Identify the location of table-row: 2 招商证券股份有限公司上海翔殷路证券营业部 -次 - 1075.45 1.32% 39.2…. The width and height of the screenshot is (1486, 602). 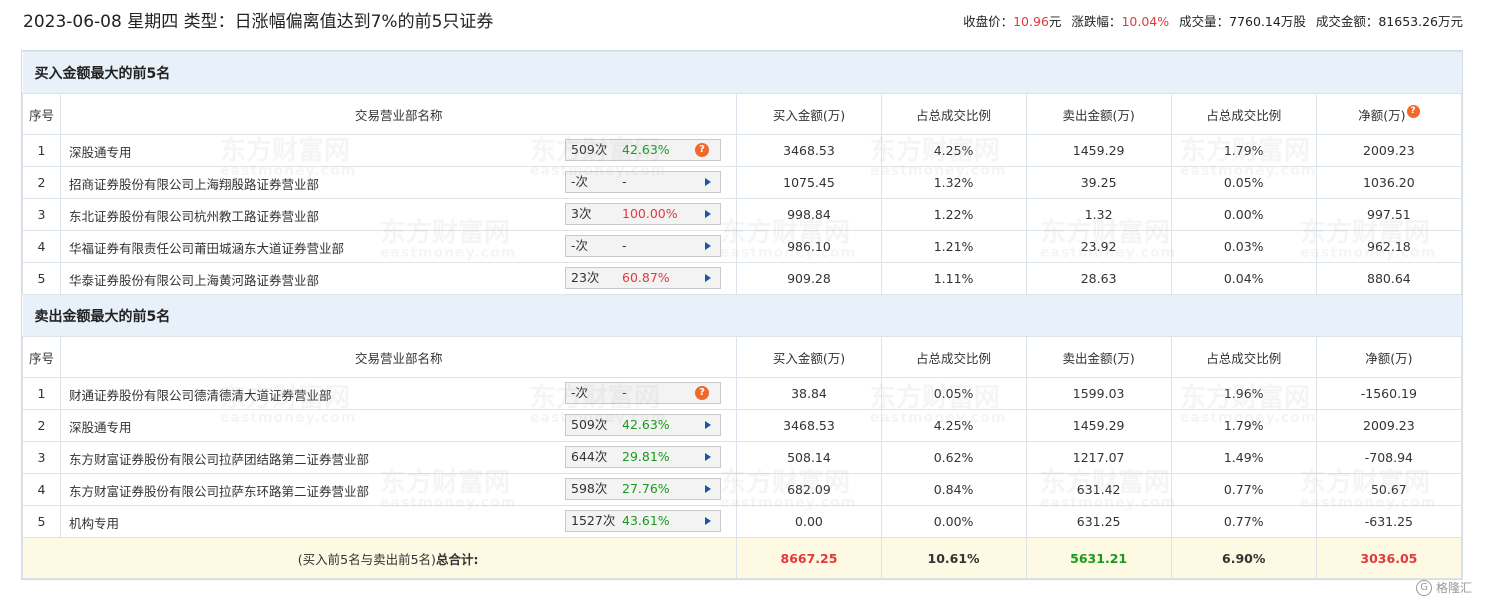
(742, 182).